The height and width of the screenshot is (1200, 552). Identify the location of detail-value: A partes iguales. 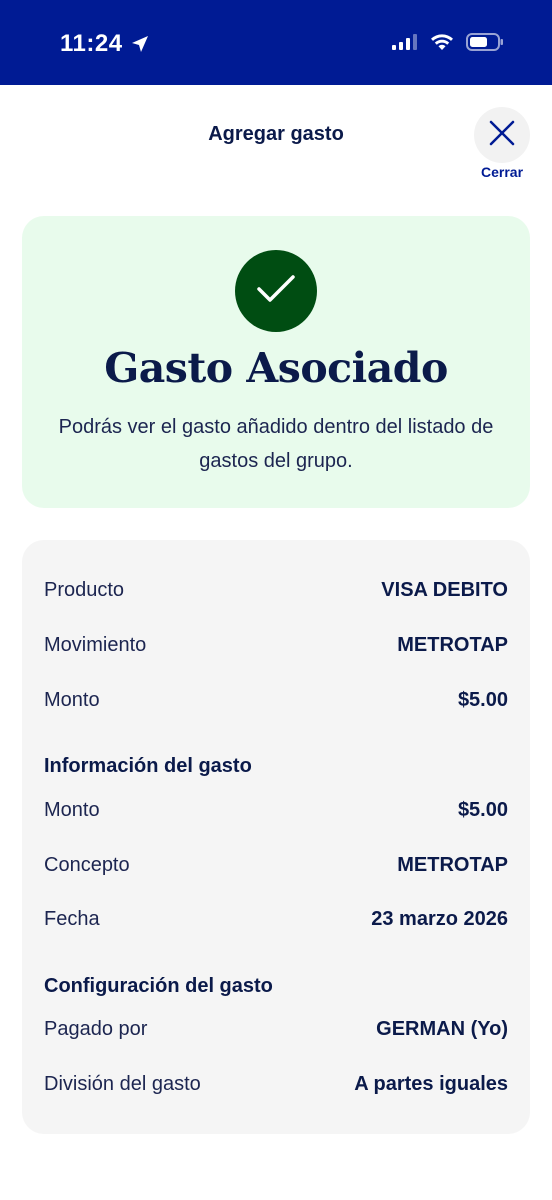
(431, 1083).